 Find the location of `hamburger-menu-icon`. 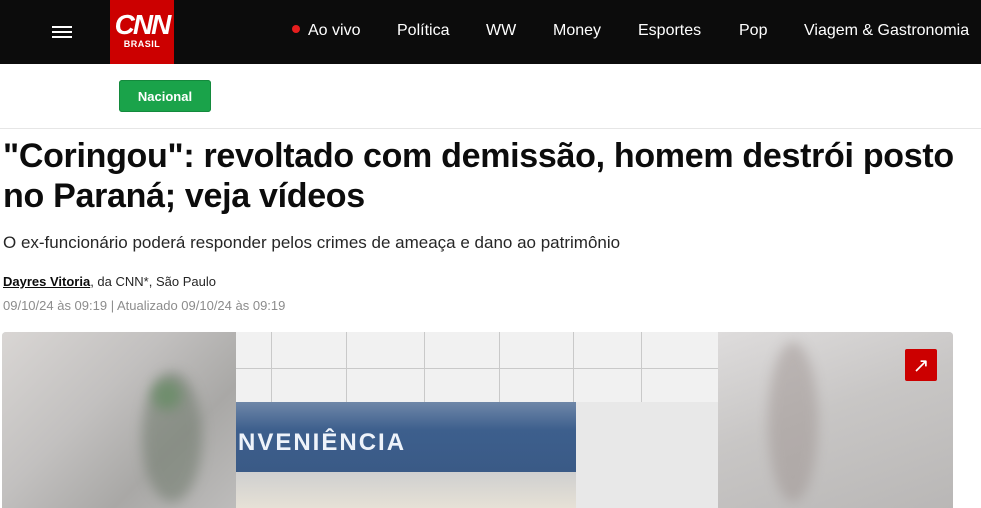

hamburger-menu-icon is located at coordinates (62, 32).